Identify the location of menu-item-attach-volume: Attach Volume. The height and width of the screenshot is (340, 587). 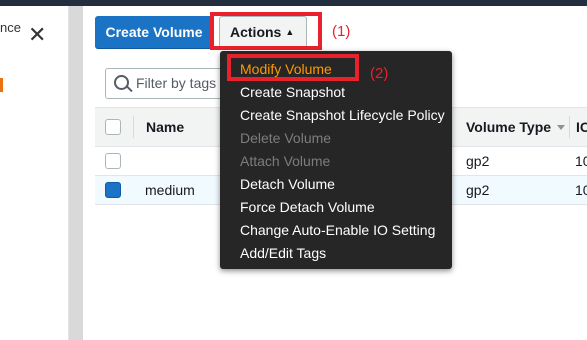
(285, 161).